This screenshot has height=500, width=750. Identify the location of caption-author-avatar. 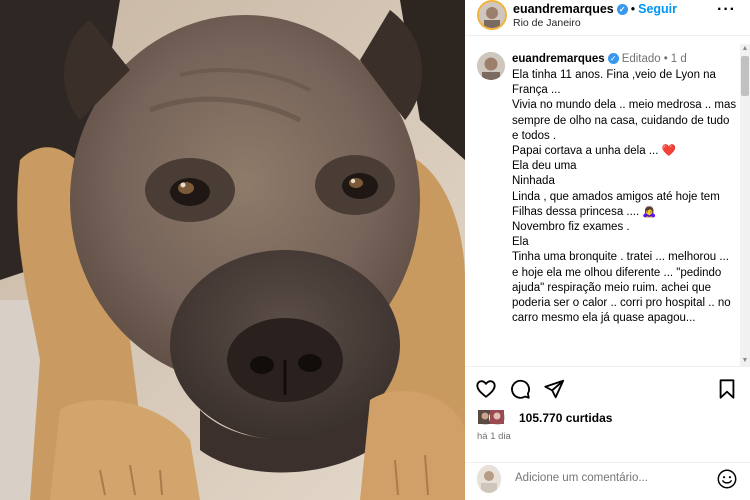
(491, 66).